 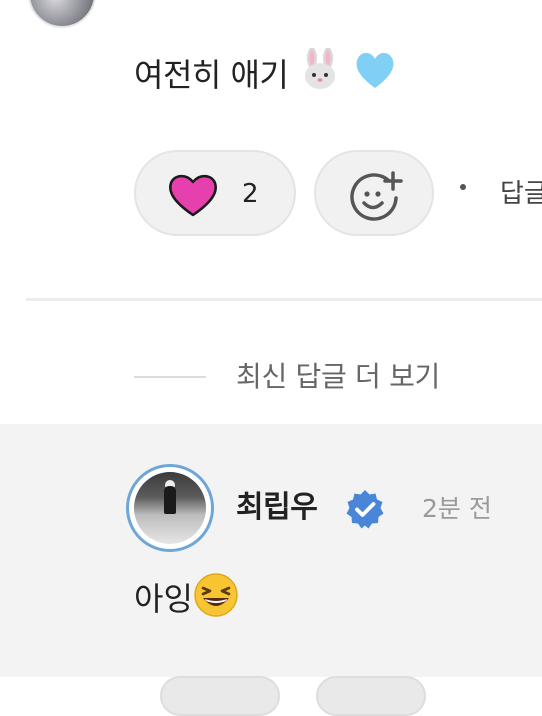 I want to click on separator-dot, so click(x=463, y=187).